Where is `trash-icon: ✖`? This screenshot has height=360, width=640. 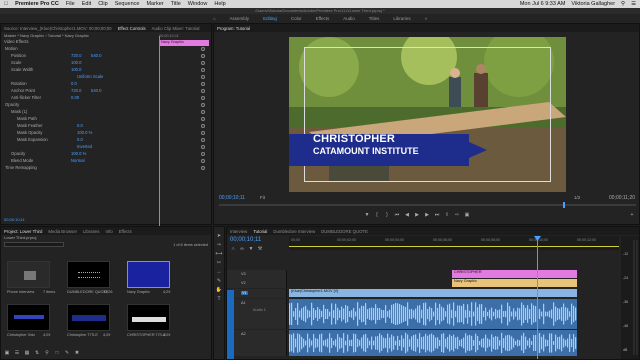
trash-icon: ✖ is located at coordinates (77, 353).